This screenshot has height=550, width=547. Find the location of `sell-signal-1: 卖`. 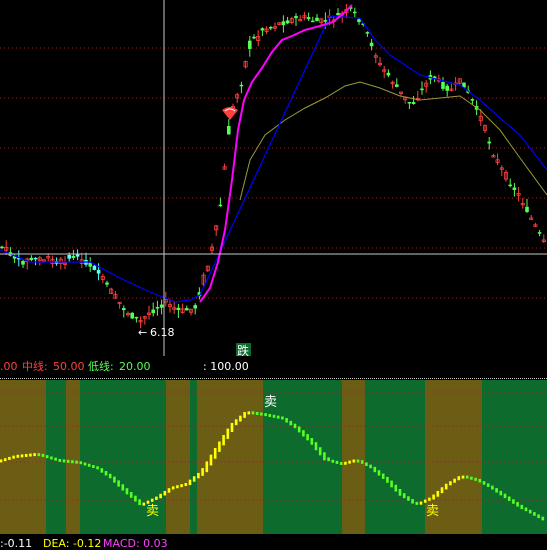

sell-signal-1: 卖 is located at coordinates (270, 402).